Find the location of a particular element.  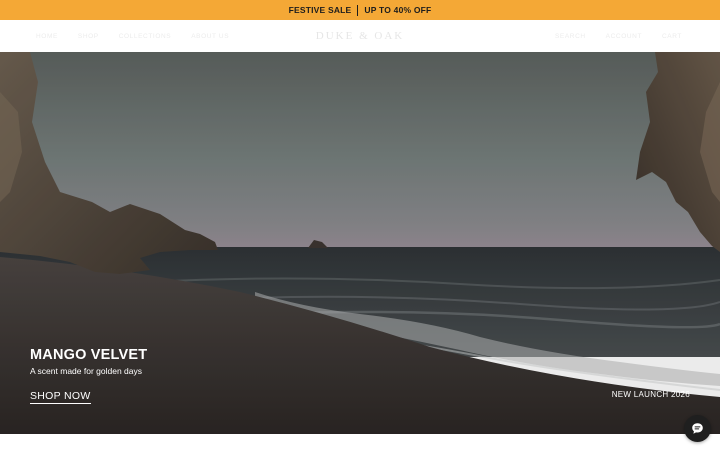

nav-link-home: HOME is located at coordinates (47, 36).